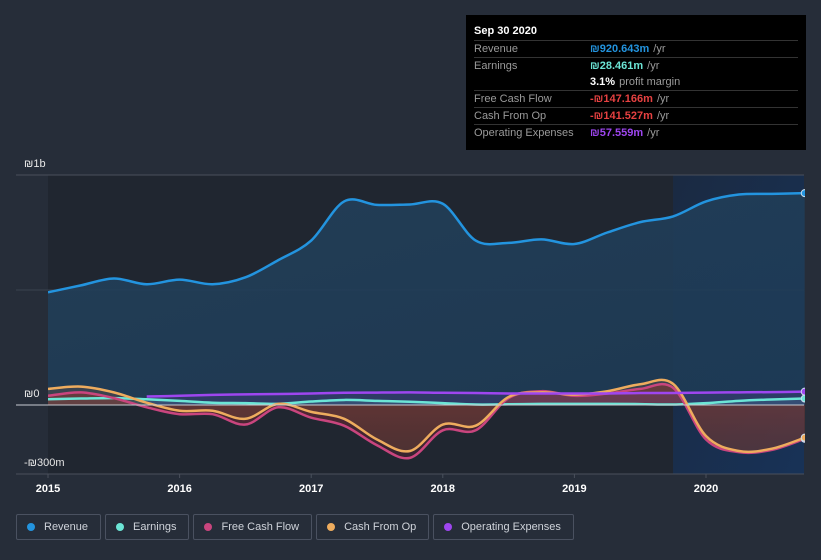 The image size is (821, 560). What do you see at coordinates (650, 82) in the screenshot?
I see `tooltip-unit: profit margin` at bounding box center [650, 82].